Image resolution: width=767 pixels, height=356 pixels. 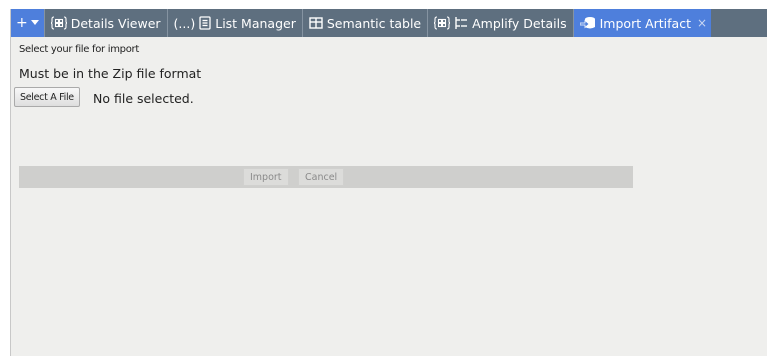 What do you see at coordinates (316, 23) in the screenshot?
I see `table-icon` at bounding box center [316, 23].